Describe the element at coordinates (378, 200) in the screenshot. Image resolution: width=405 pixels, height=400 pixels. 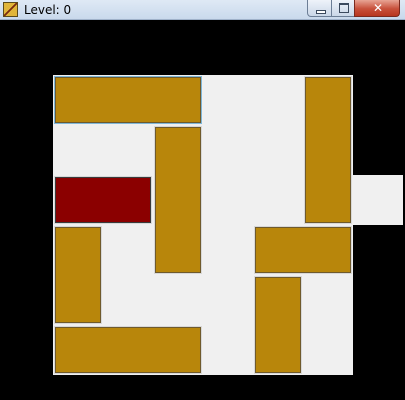
I see `exit-opening` at that location.